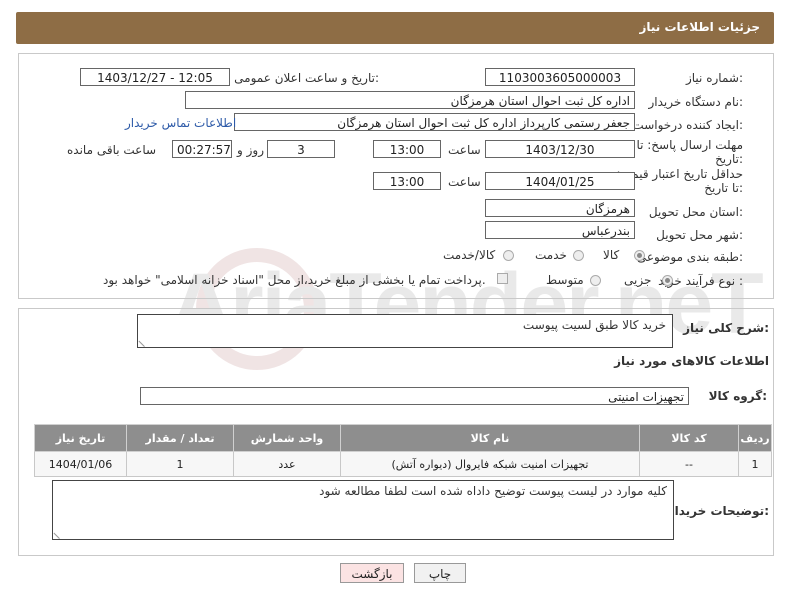 The width and height of the screenshot is (789, 598). What do you see at coordinates (560, 230) in the screenshot?
I see `delivery-city-field: بندرعباس` at bounding box center [560, 230].